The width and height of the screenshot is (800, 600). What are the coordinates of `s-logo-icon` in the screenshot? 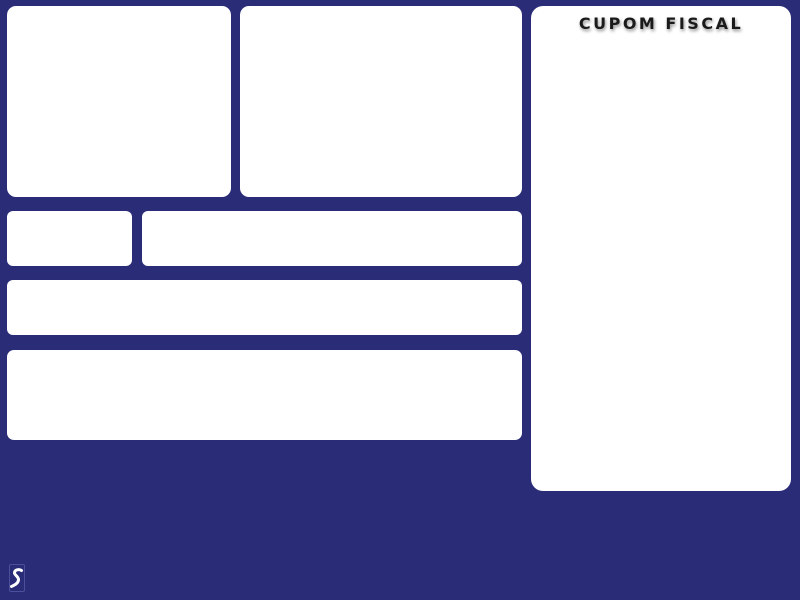 It's located at (17, 578).